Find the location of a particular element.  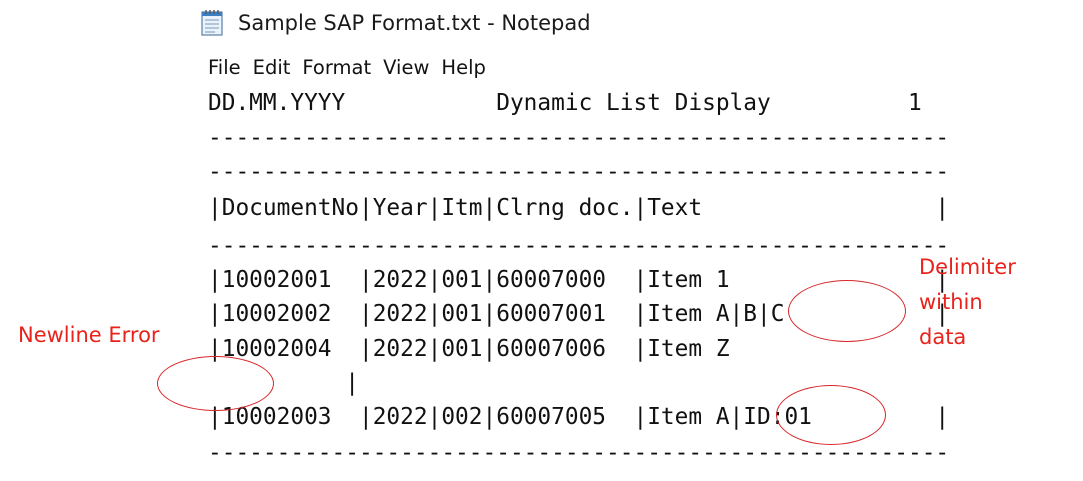

newline-error-circle is located at coordinates (215, 383).